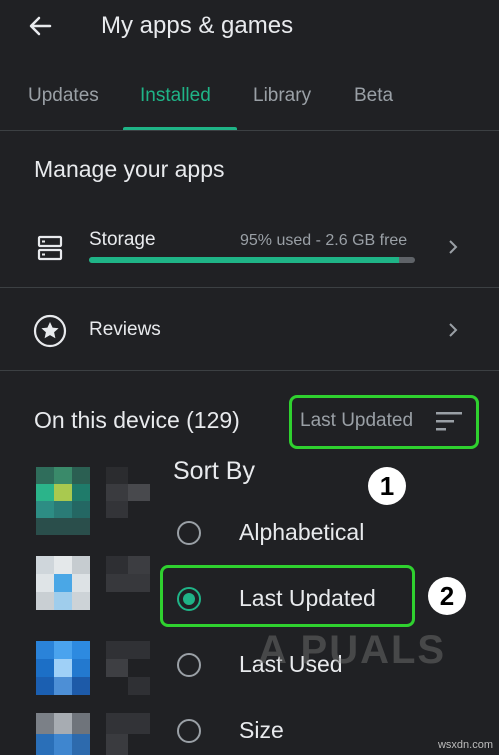  Describe the element at coordinates (352, 650) in the screenshot. I see `watermark: A PUALS` at that location.